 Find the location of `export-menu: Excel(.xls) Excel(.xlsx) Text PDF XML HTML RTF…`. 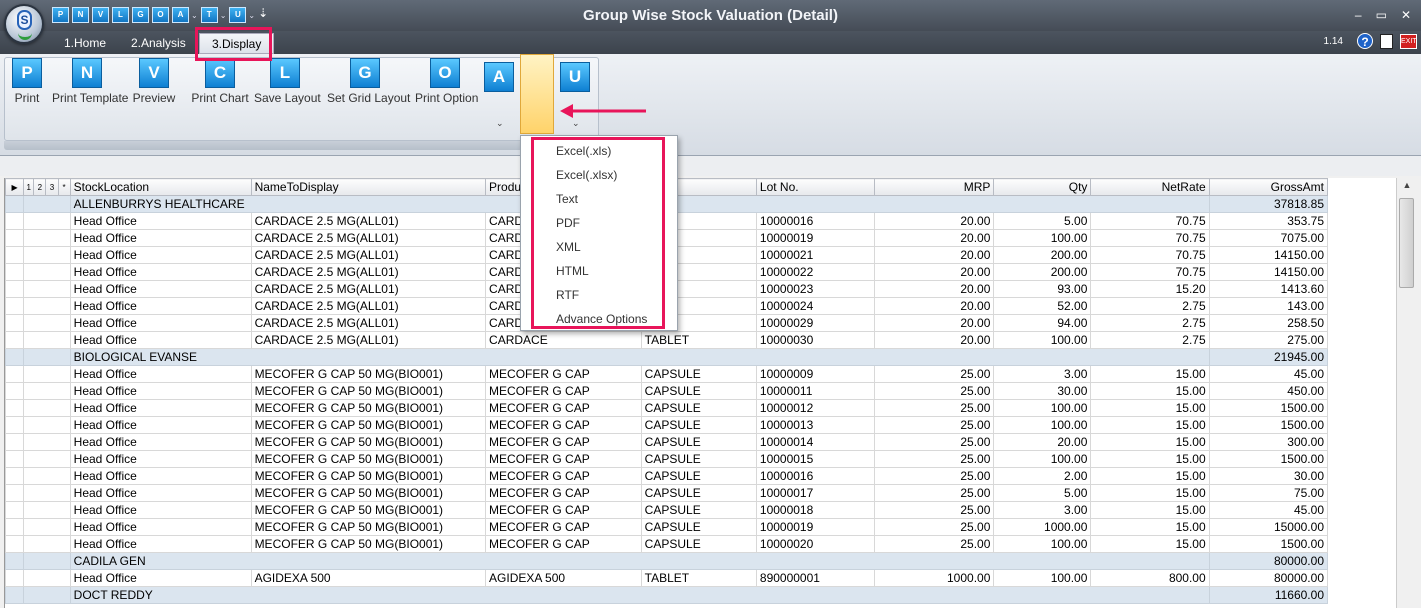

export-menu: Excel(.xls) Excel(.xlsx) Text PDF XML HTML RTF… is located at coordinates (599, 233).